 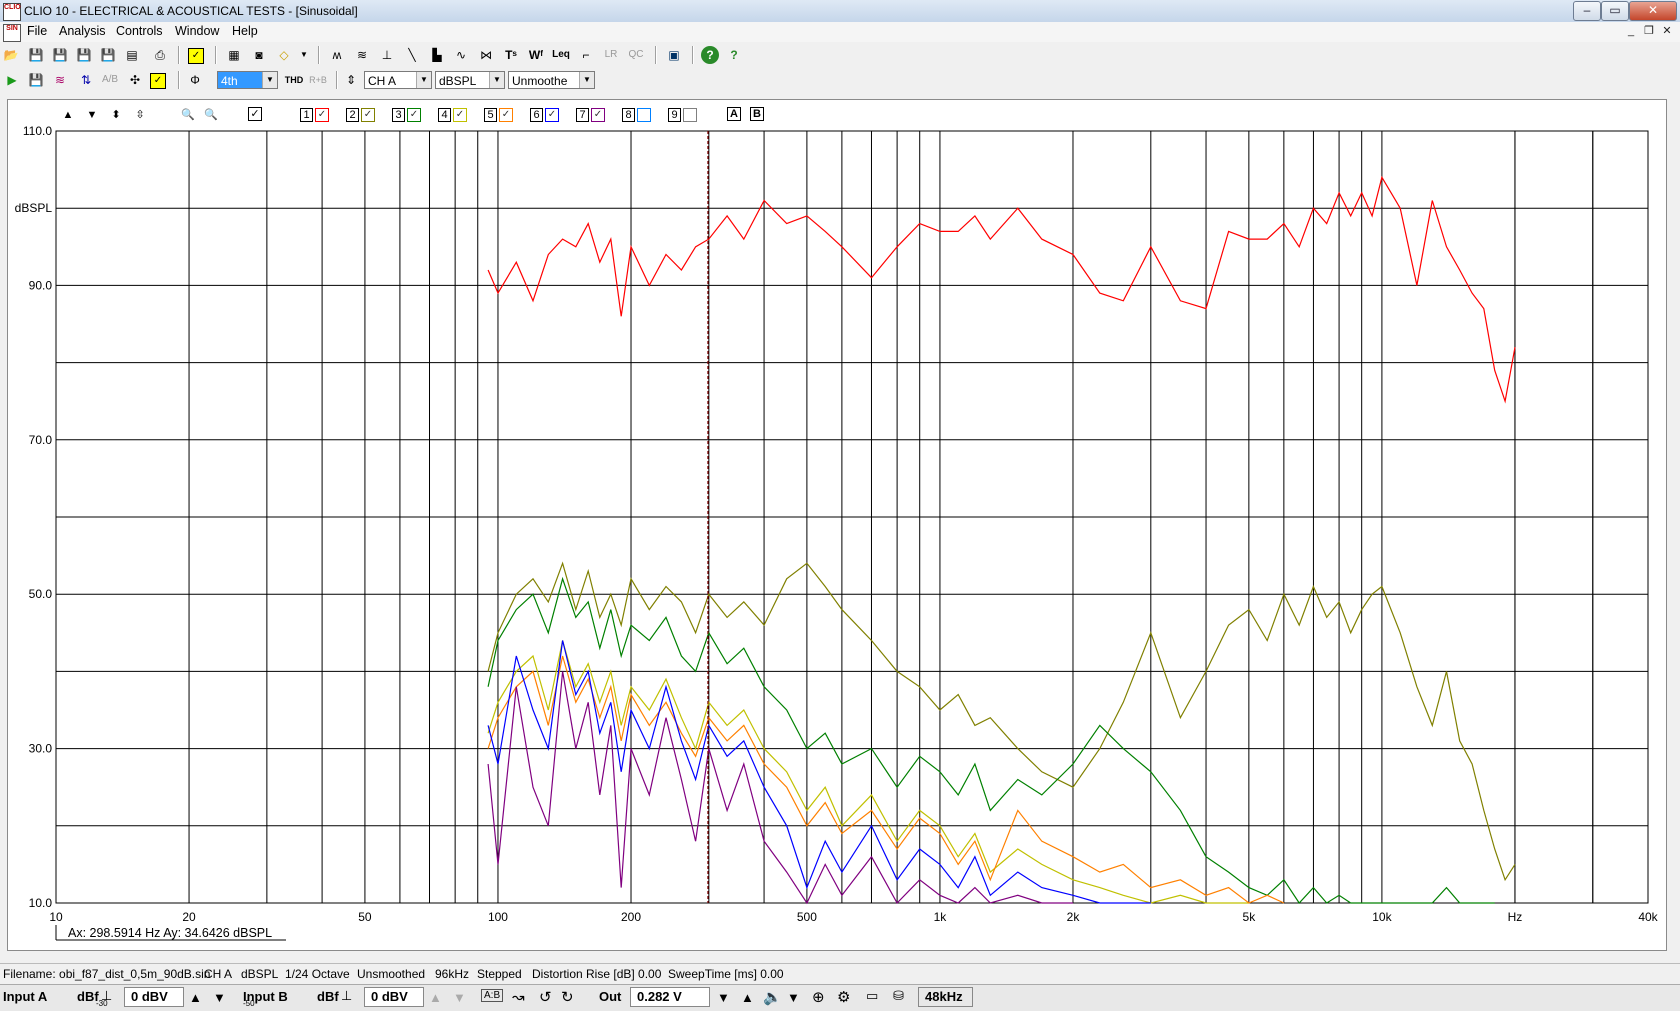 I want to click on speaker-dropdown-icon: ▼, so click(x=793, y=997).